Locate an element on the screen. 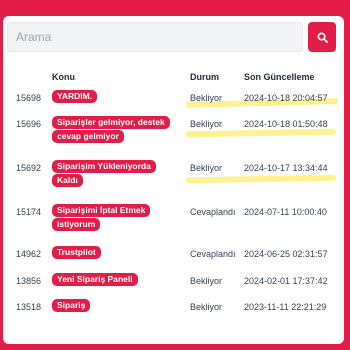 The image size is (350, 350). search-bar is located at coordinates (171, 37).